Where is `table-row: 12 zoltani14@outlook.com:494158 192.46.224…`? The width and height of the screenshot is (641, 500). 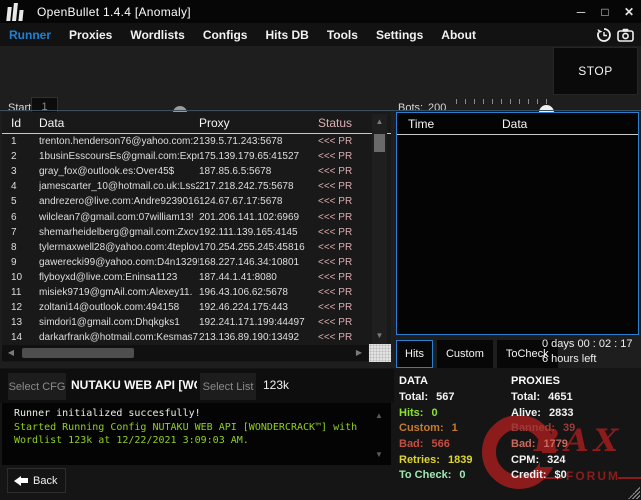 table-row: 12 zoltani14@outlook.com:494158 192.46.224… is located at coordinates (196, 307).